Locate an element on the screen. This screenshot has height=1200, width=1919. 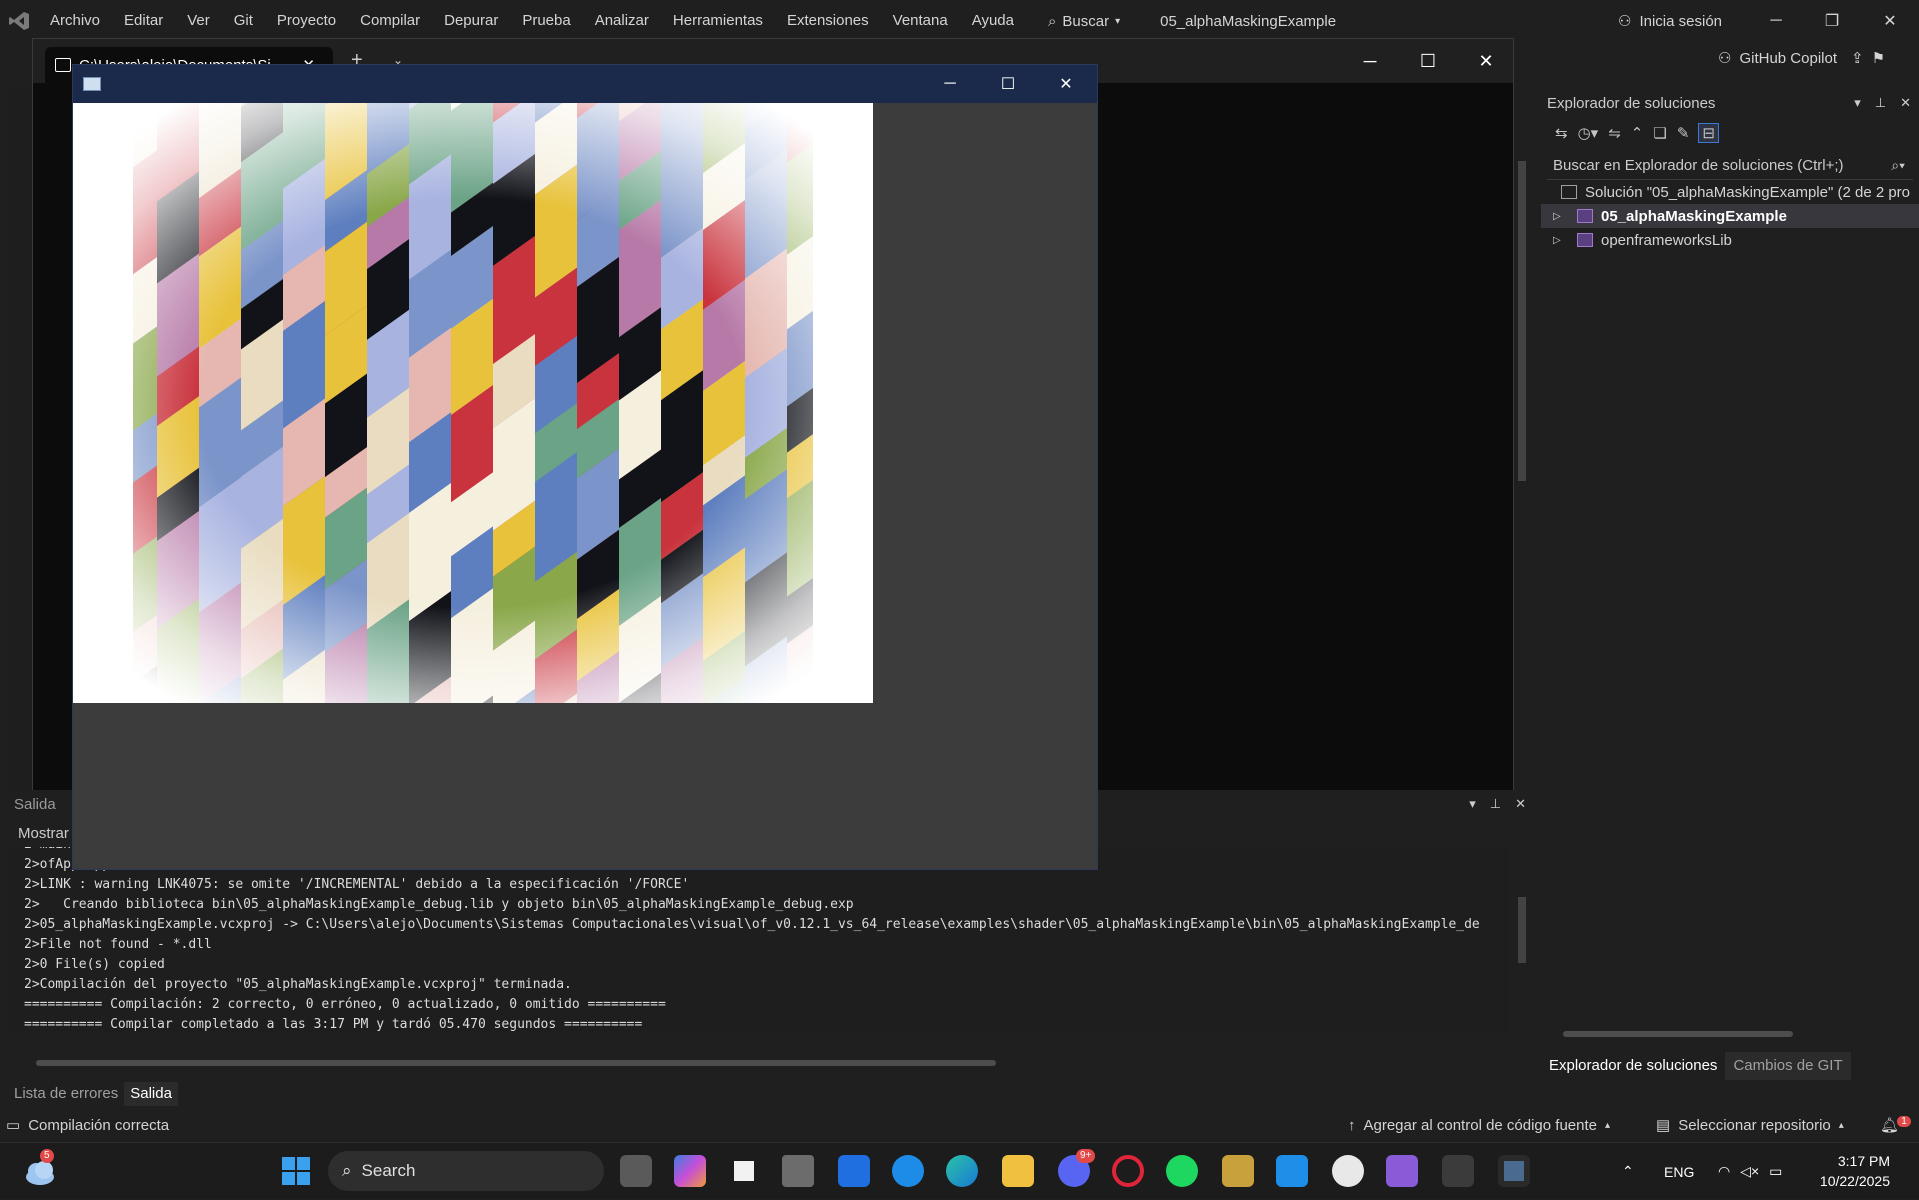
menu-proyecto: Proyecto is located at coordinates (306, 21).